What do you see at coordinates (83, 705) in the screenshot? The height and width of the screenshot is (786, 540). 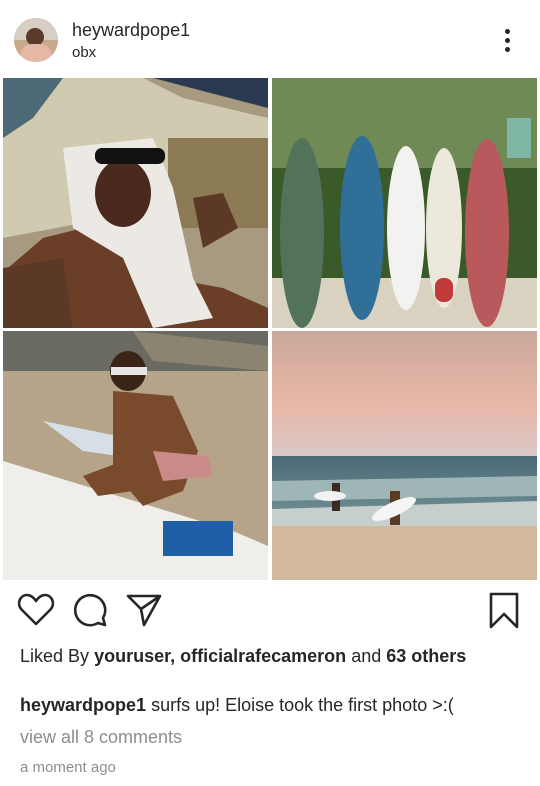 I see `caption-username: heywardpope1` at bounding box center [83, 705].